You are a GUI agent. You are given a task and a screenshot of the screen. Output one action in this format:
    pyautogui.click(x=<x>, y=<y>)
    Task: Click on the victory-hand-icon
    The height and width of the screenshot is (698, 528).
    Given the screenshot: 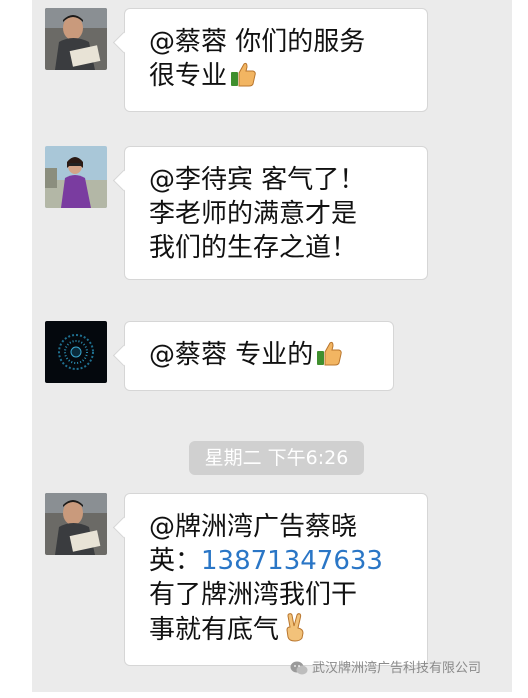 What is the action you would take?
    pyautogui.click(x=295, y=631)
    